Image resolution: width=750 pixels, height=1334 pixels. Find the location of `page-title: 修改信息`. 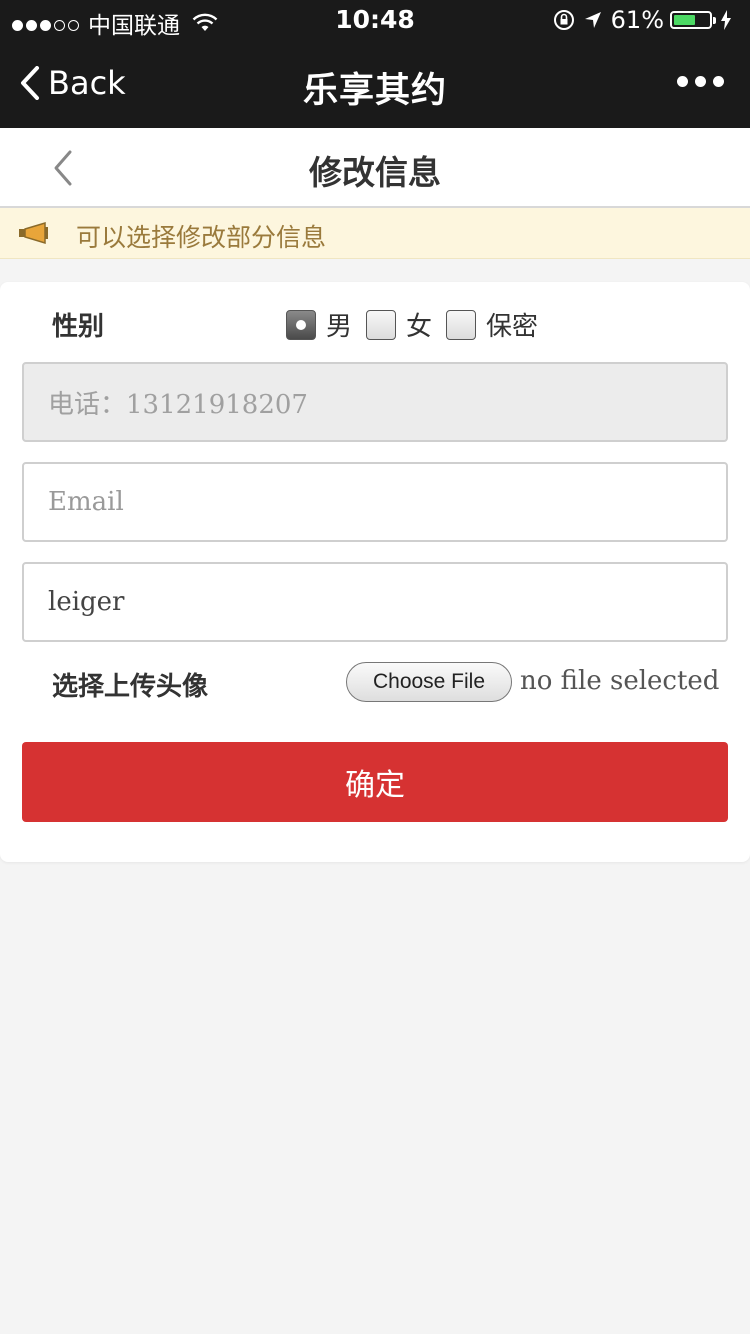

page-title: 修改信息 is located at coordinates (375, 172).